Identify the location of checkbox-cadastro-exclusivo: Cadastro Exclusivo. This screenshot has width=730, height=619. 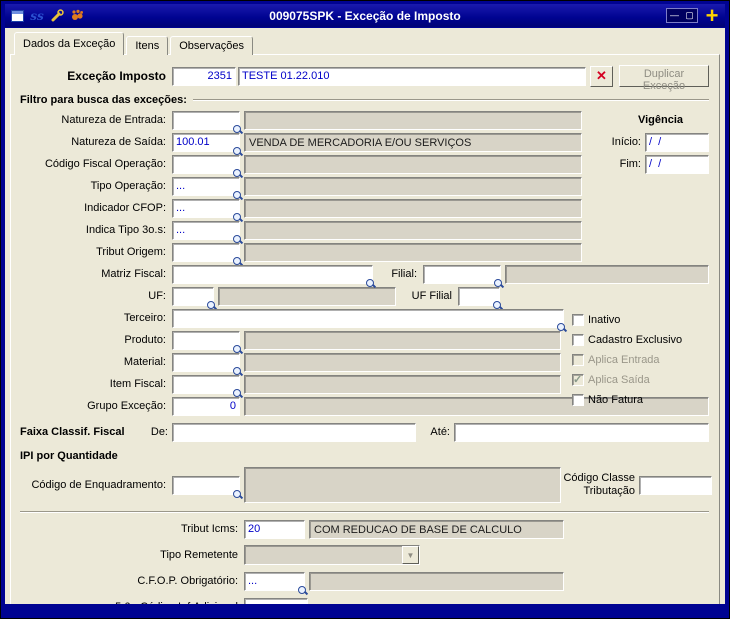
(647, 340).